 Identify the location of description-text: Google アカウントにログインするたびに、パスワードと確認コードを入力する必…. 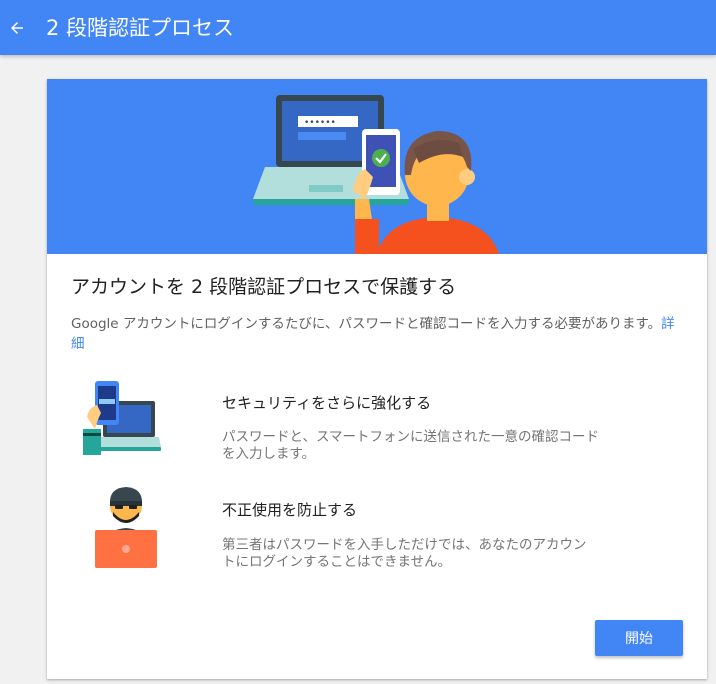
(366, 324).